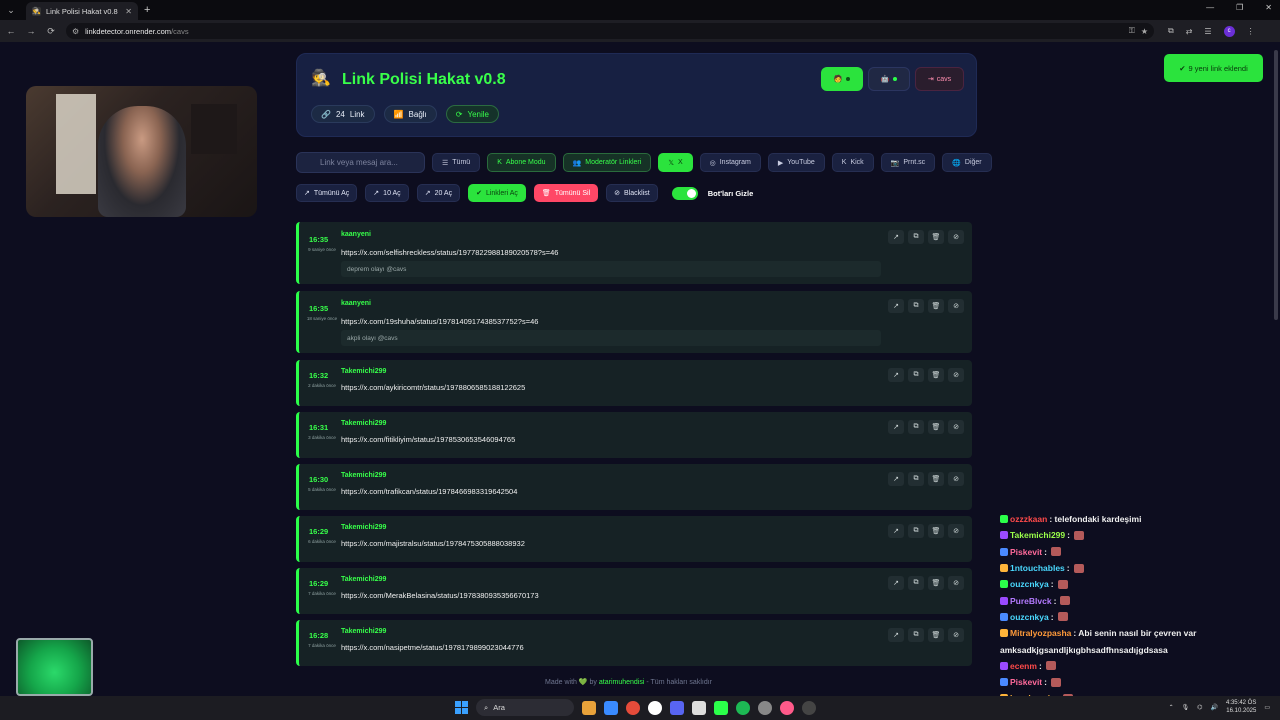 This screenshot has height=720, width=1280. Describe the element at coordinates (610, 31) in the screenshot. I see `url-bar: ⚙ linkdetector.onrender.com /cavs ⚿ ★` at that location.